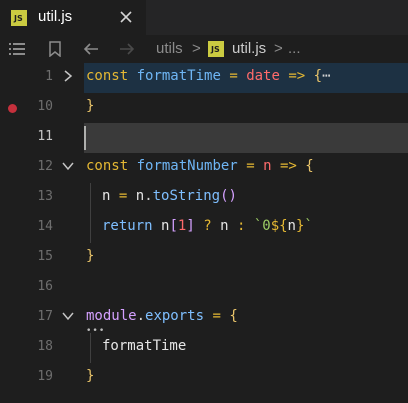  Describe the element at coordinates (17, 49) in the screenshot. I see `list-icon` at that location.